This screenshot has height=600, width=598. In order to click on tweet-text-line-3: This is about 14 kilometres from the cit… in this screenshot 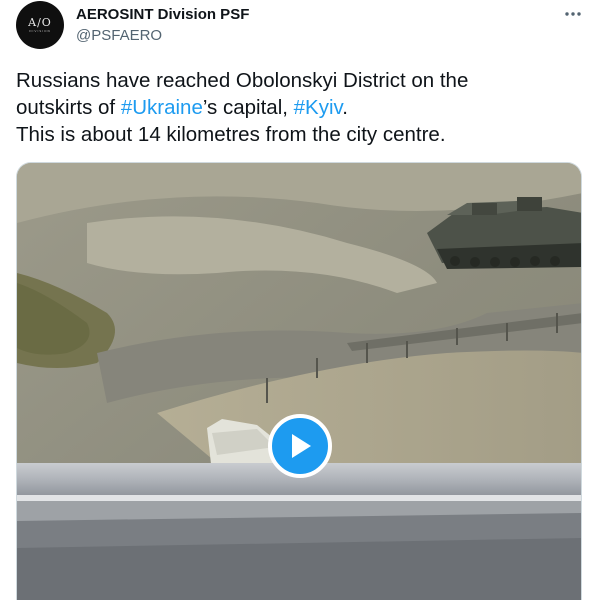, I will do `click(231, 134)`.